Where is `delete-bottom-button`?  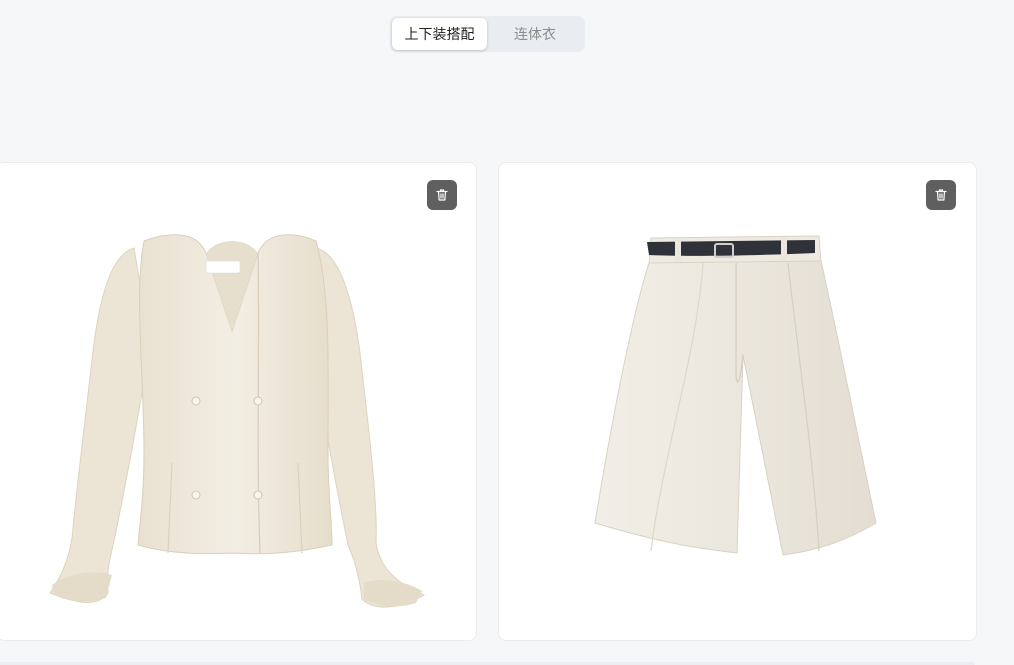 delete-bottom-button is located at coordinates (941, 195).